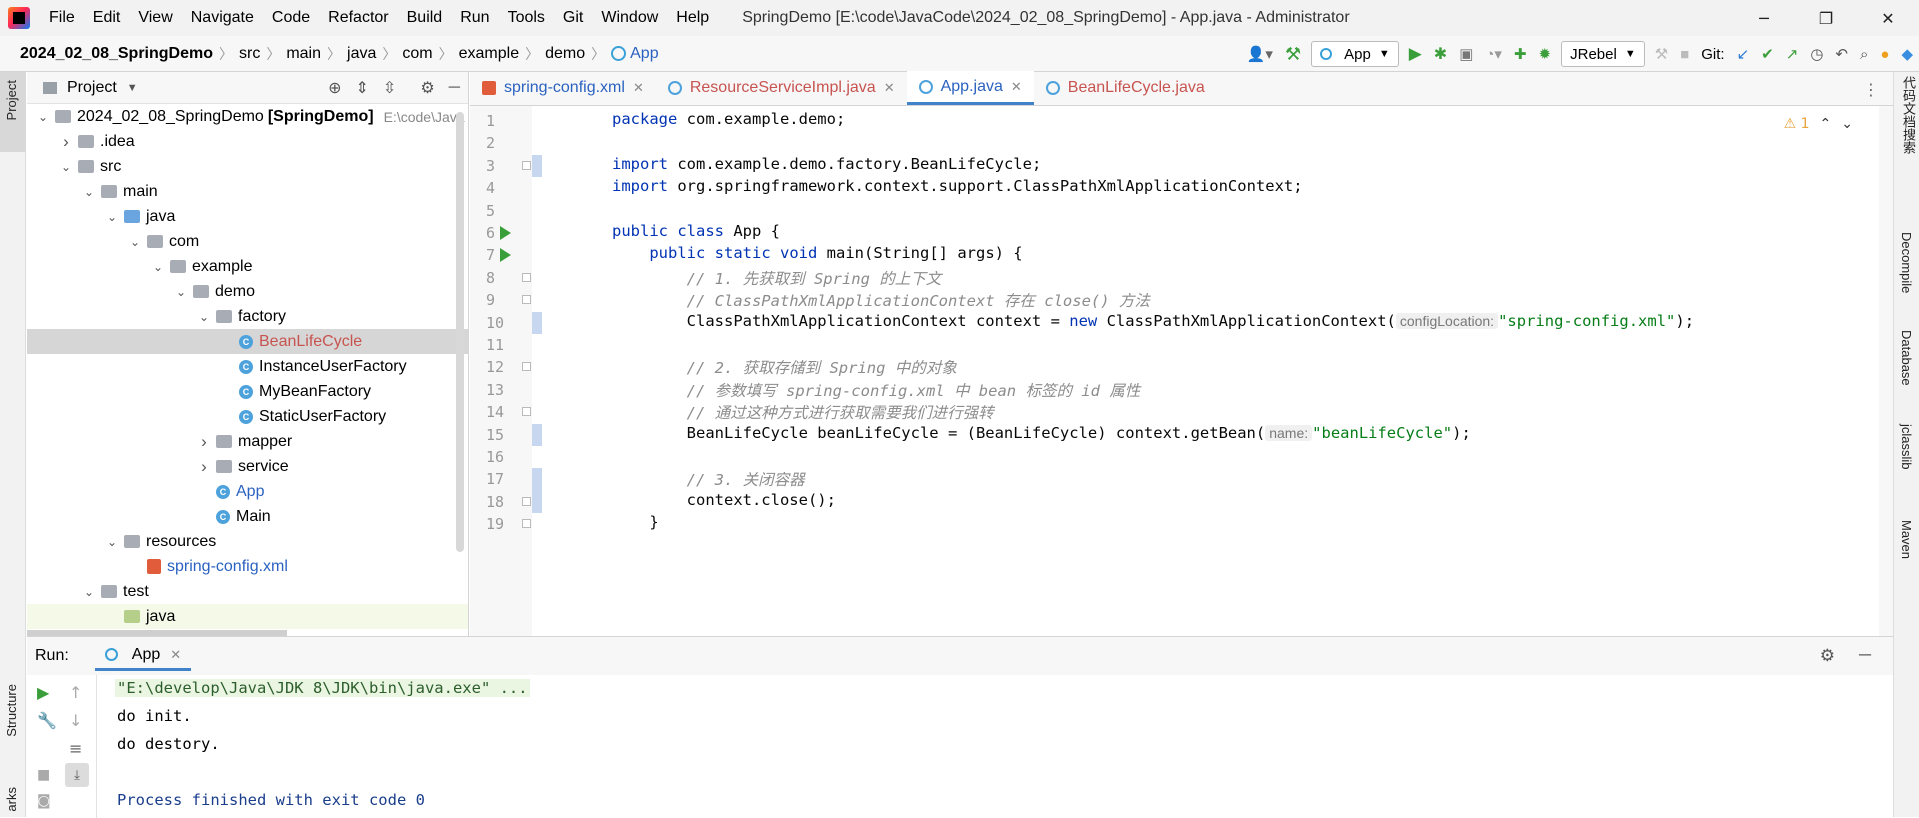  Describe the element at coordinates (247, 341) in the screenshot. I see `tree-item: C BeanLifeCycle` at that location.